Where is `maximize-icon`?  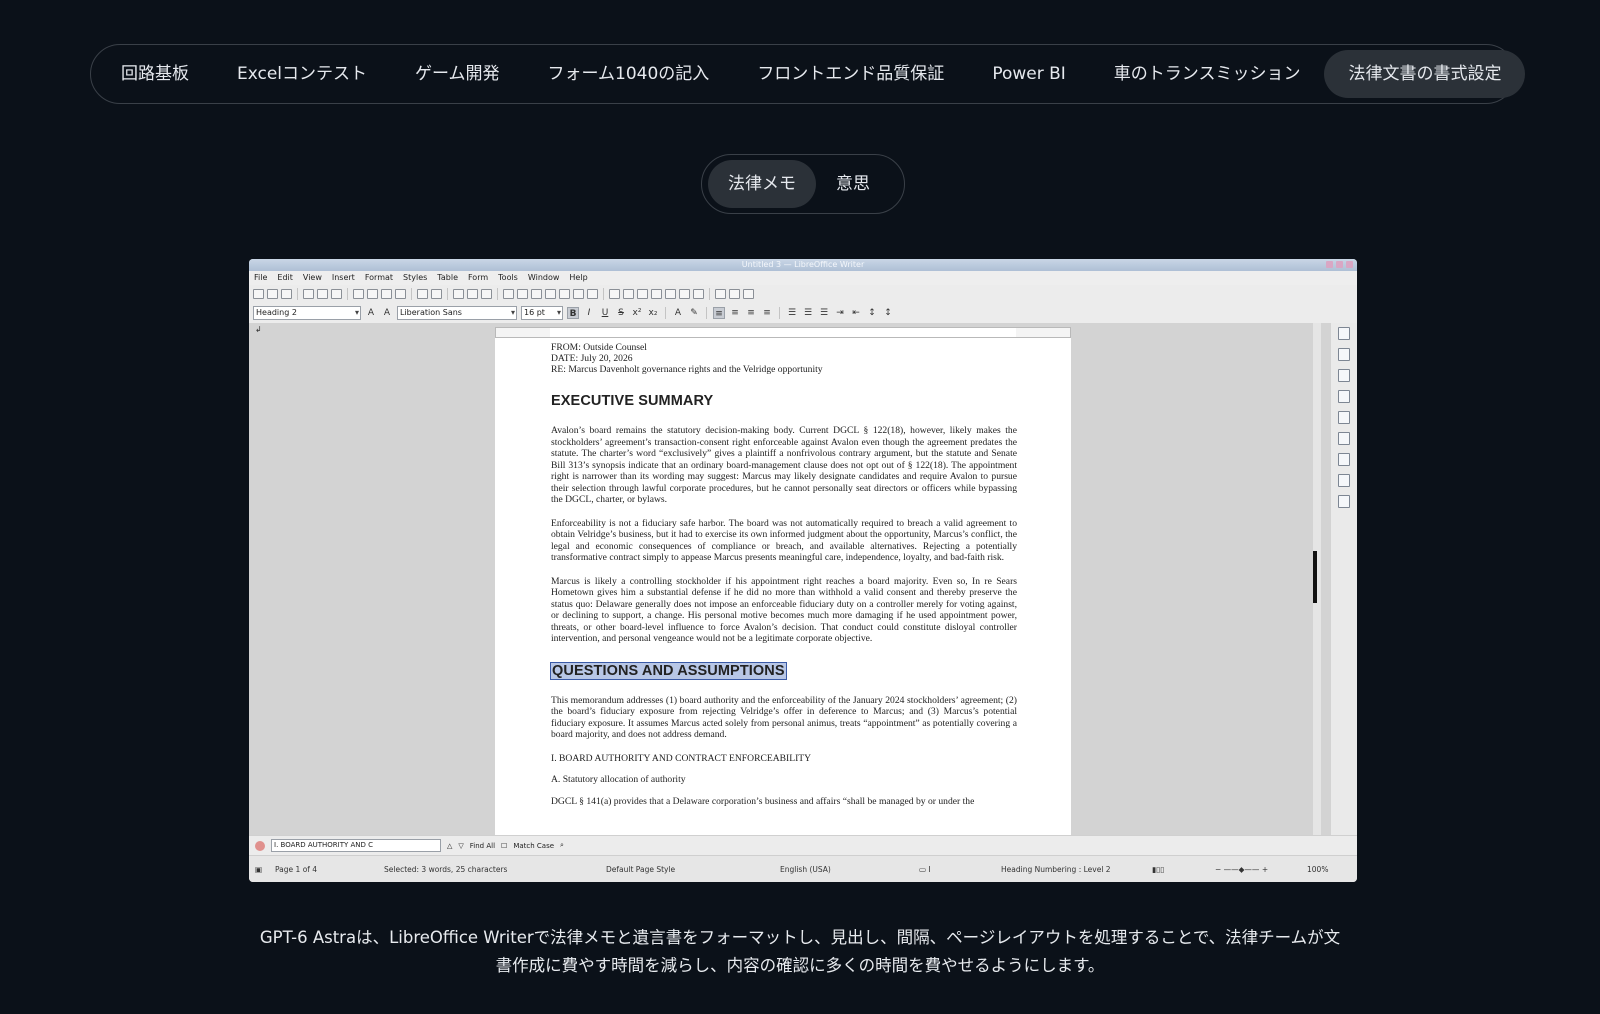
maximize-icon is located at coordinates (1339, 264).